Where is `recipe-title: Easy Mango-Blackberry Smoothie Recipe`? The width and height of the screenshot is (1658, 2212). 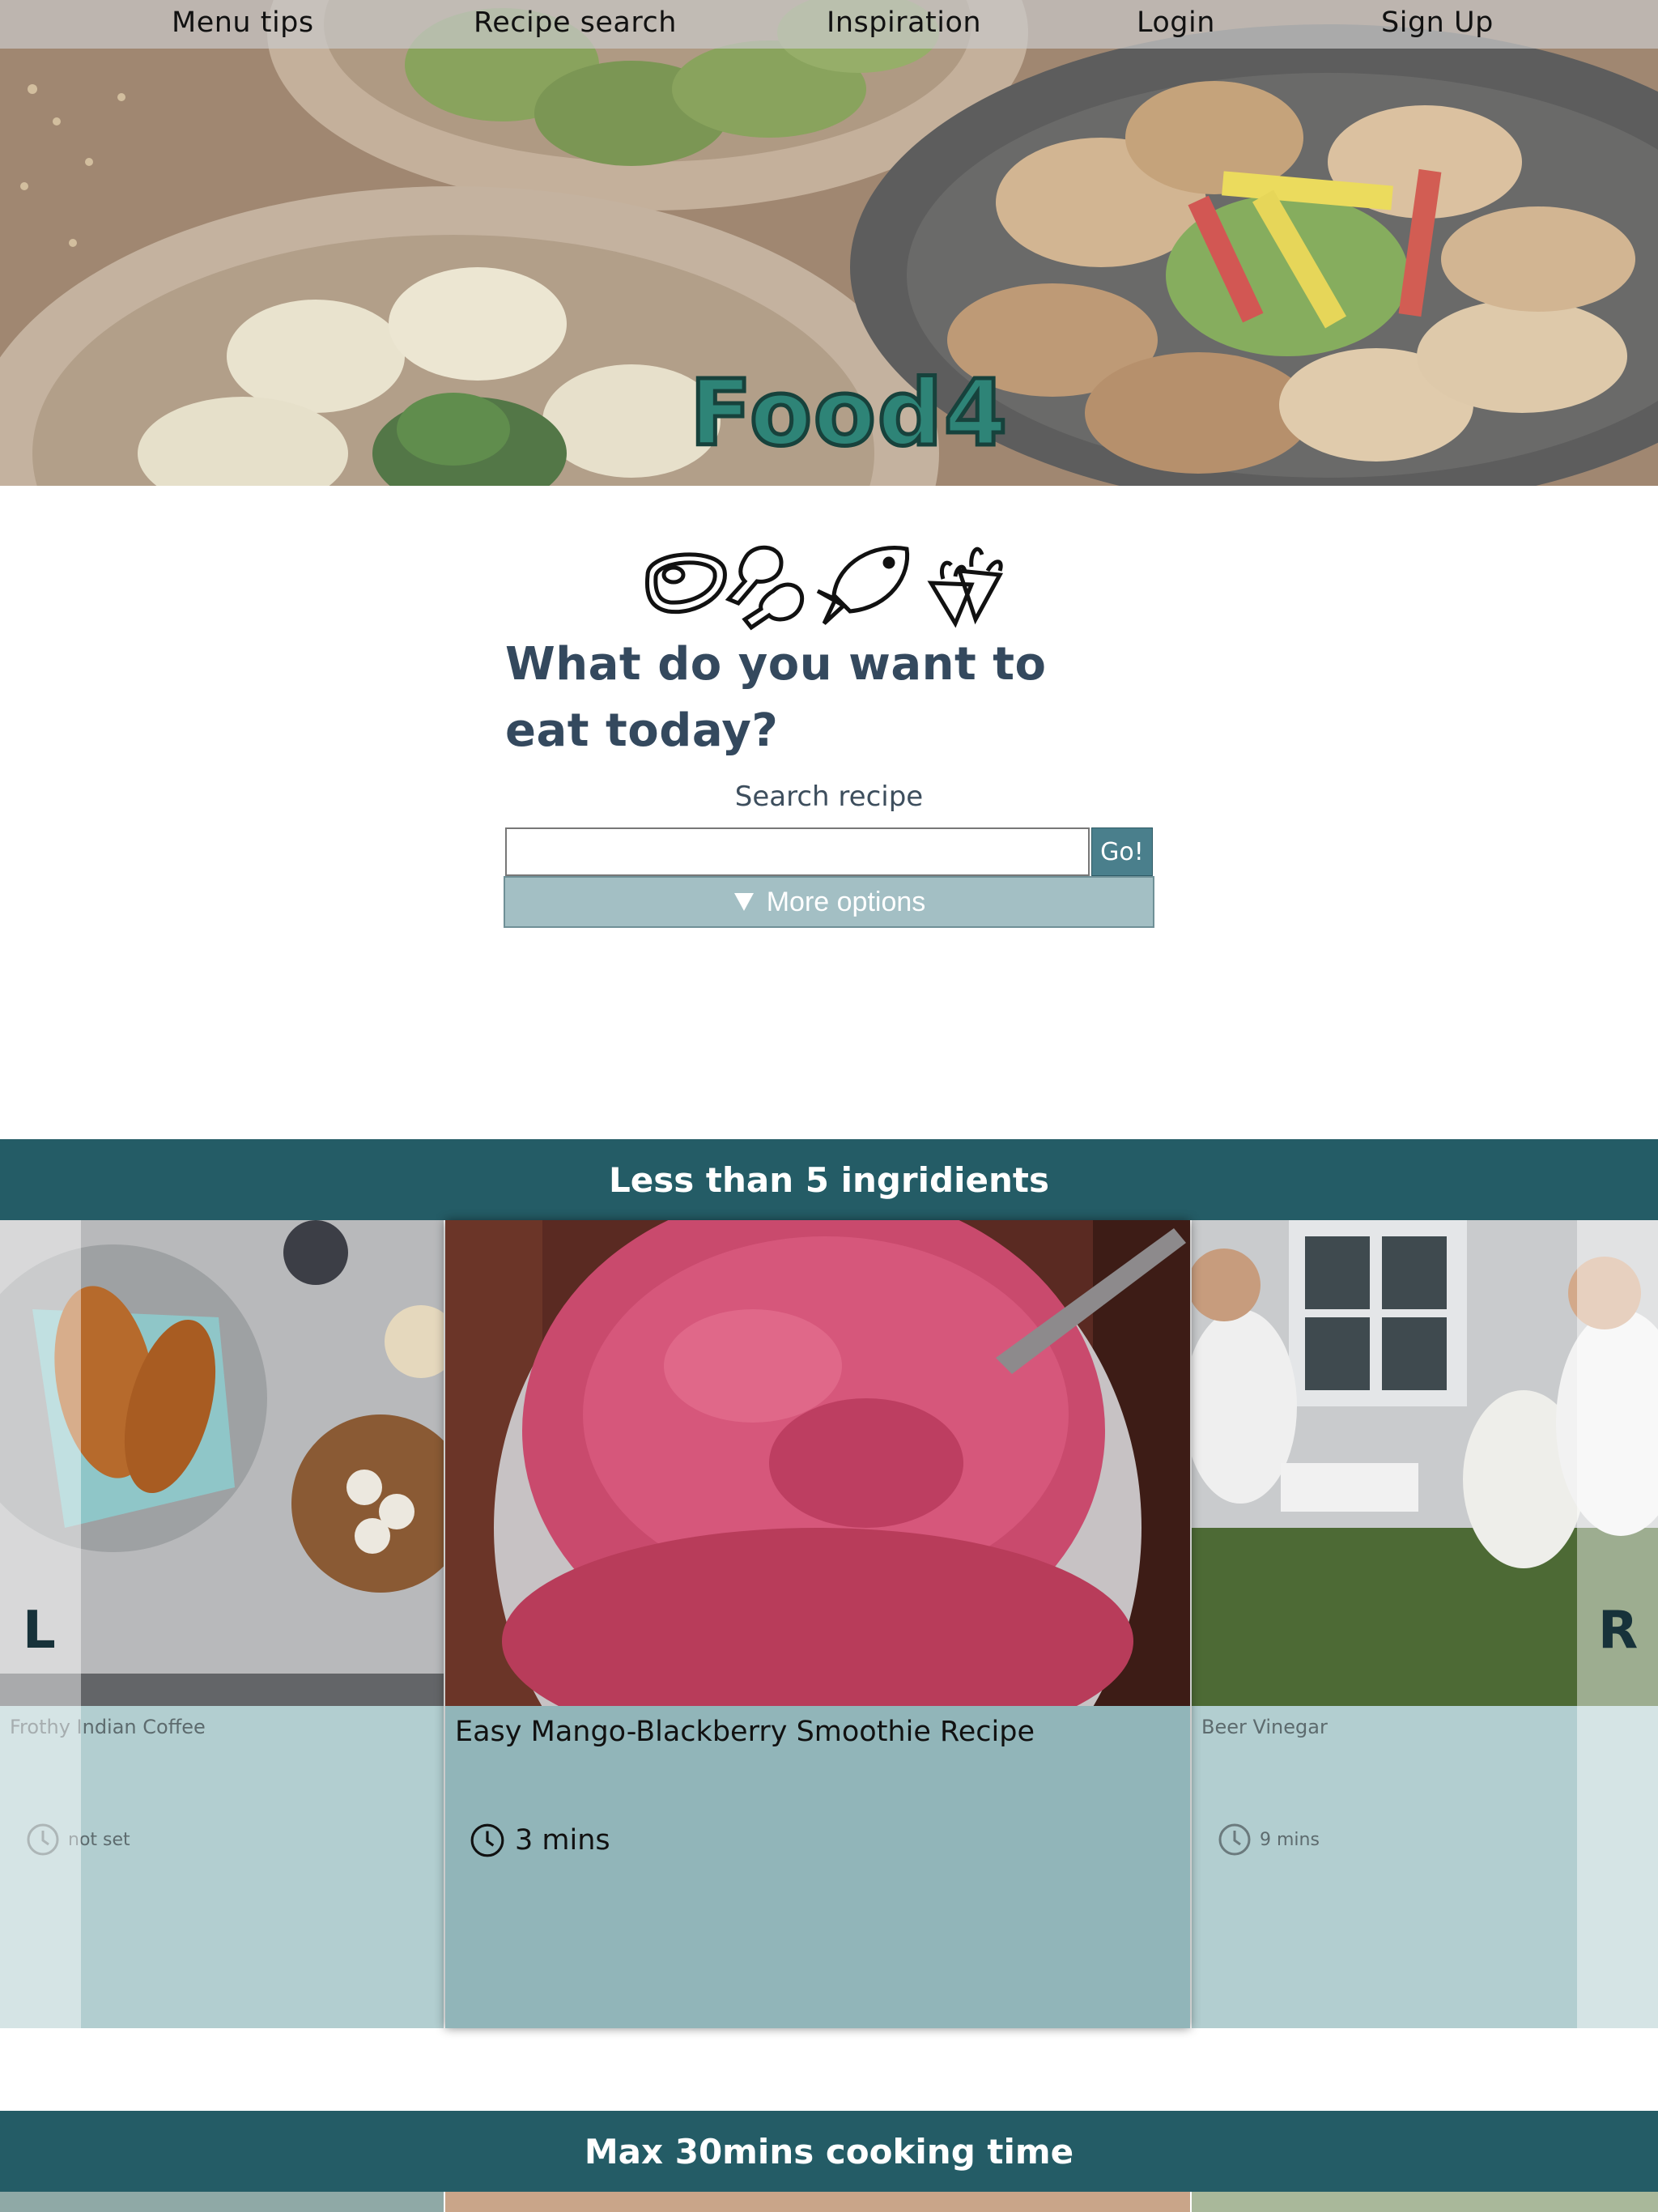
recipe-title: Easy Mango-Blackberry Smoothie Recipe is located at coordinates (745, 1732).